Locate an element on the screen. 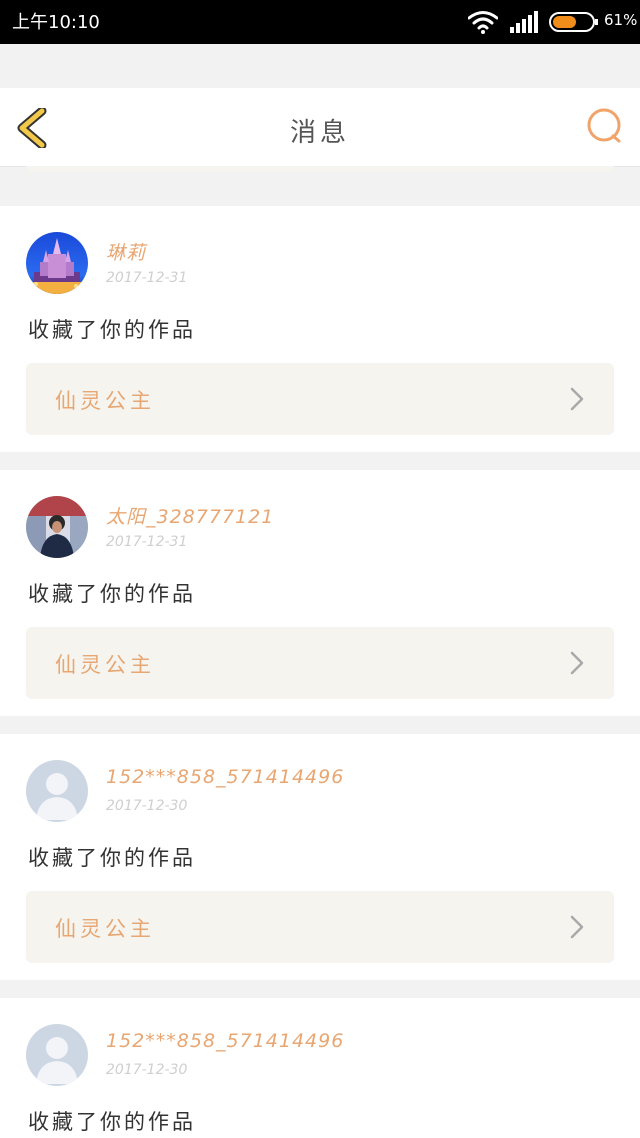  username: 琳莉 is located at coordinates (126, 251).